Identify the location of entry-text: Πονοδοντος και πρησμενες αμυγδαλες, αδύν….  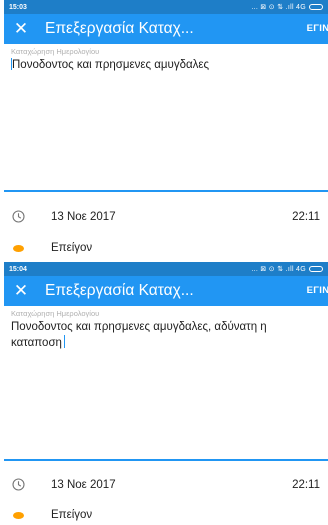
(139, 335).